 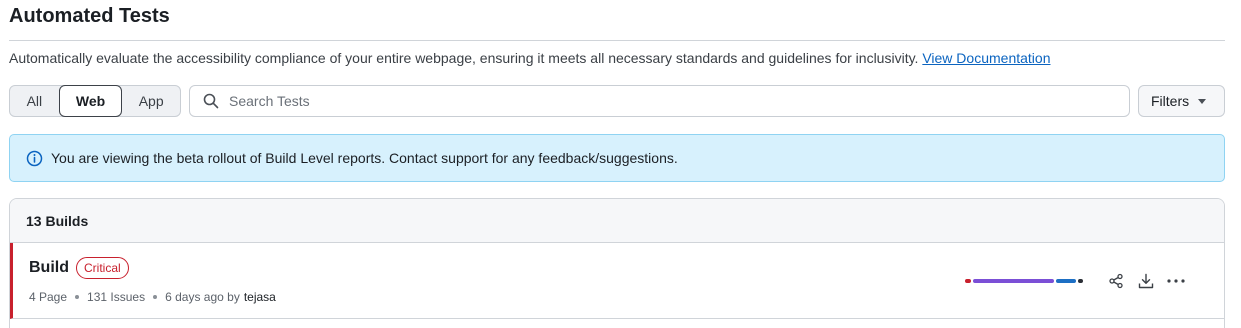 I want to click on filters-label: Filters, so click(x=1170, y=101).